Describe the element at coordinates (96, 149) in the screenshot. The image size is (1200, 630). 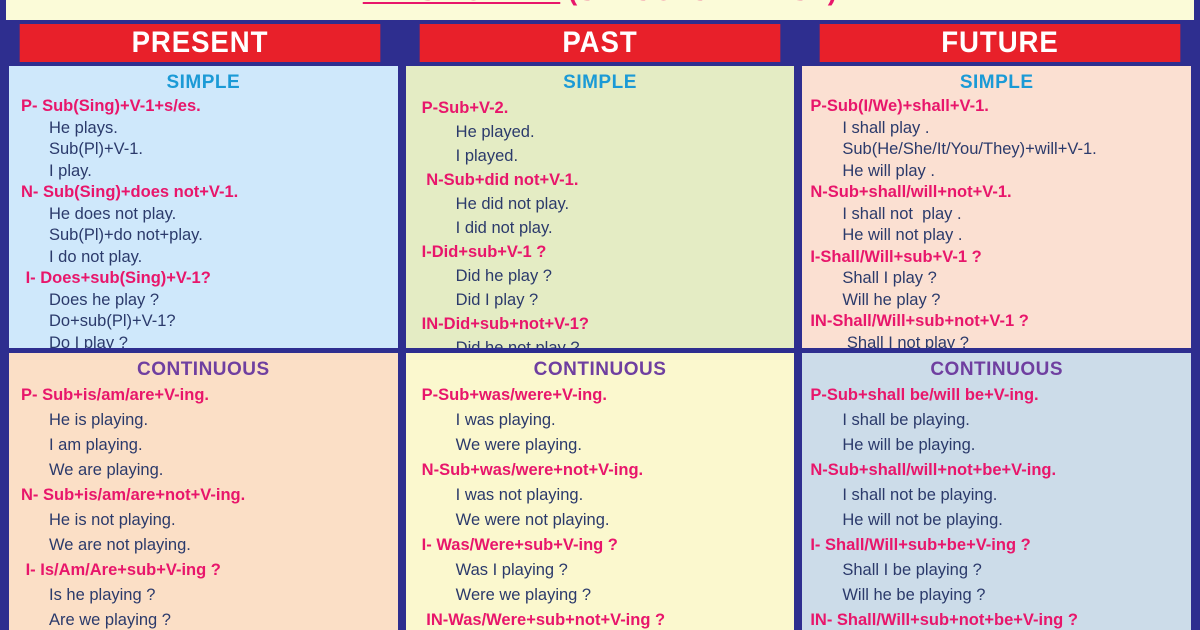
I see `tense-example-line: Sub(Pl)+V-1.` at that location.